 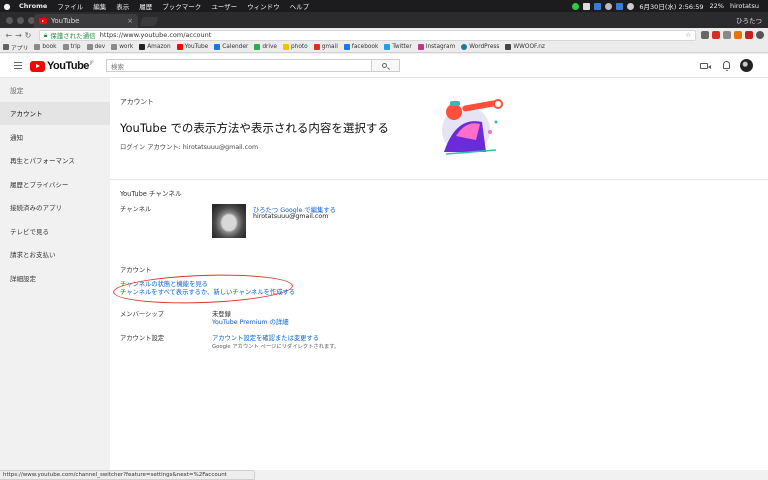 I want to click on apple-icon: ●, so click(x=7, y=6).